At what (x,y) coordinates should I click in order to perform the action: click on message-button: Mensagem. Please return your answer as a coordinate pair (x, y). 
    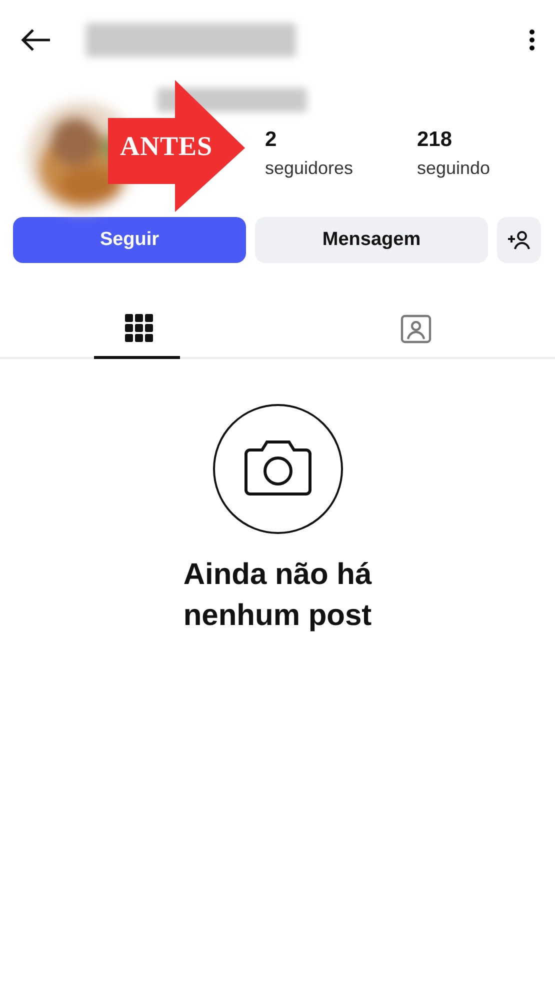
    Looking at the image, I should click on (371, 240).